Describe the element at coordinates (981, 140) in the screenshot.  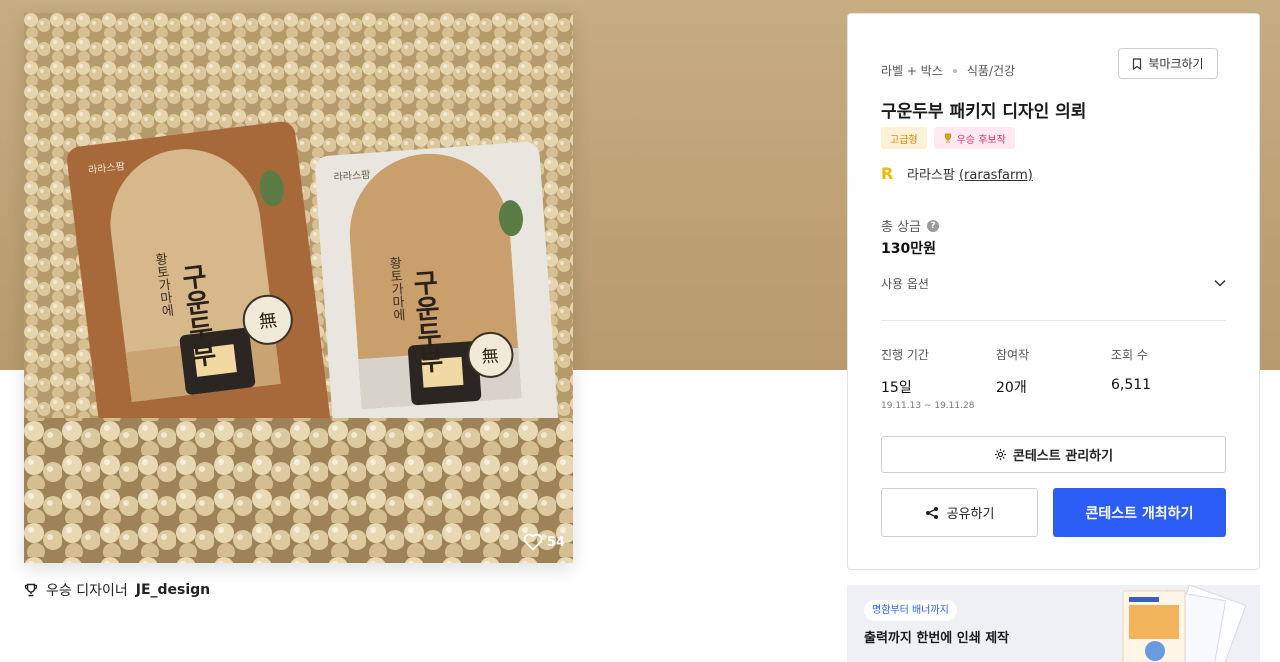
I see `award-badge-label: 우승 후보작` at that location.